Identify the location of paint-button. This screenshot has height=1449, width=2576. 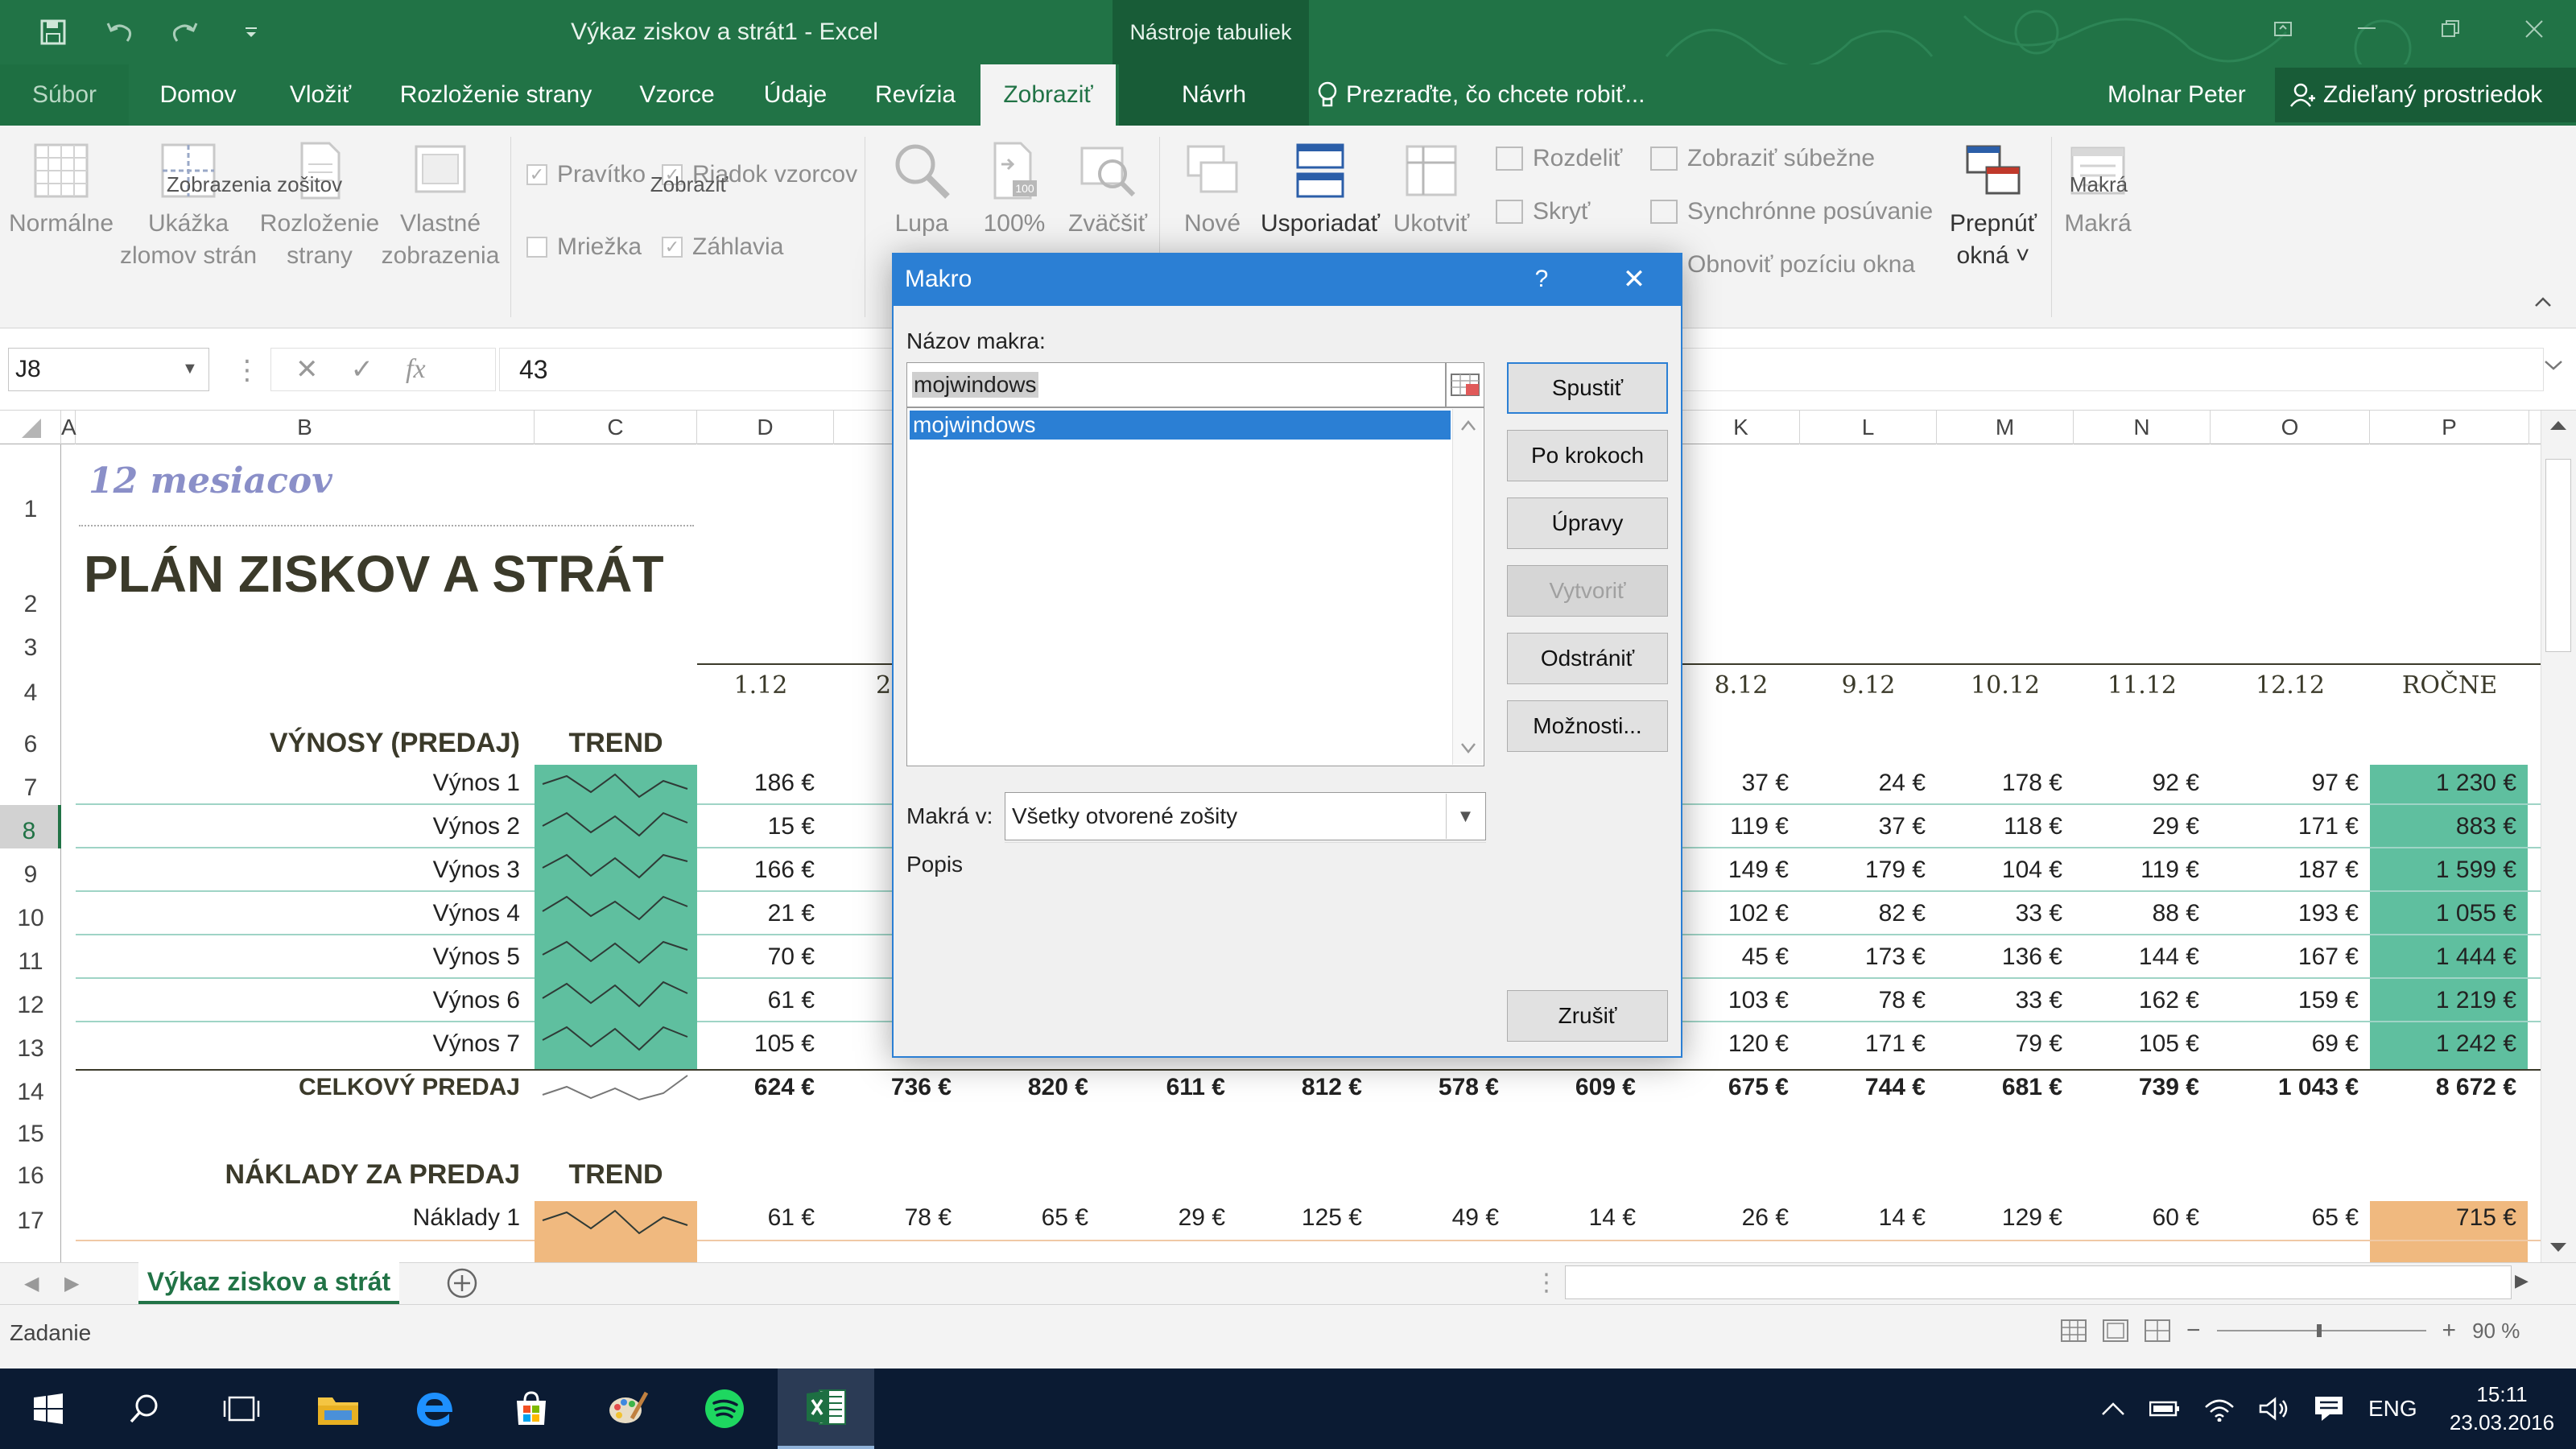
(628, 1408).